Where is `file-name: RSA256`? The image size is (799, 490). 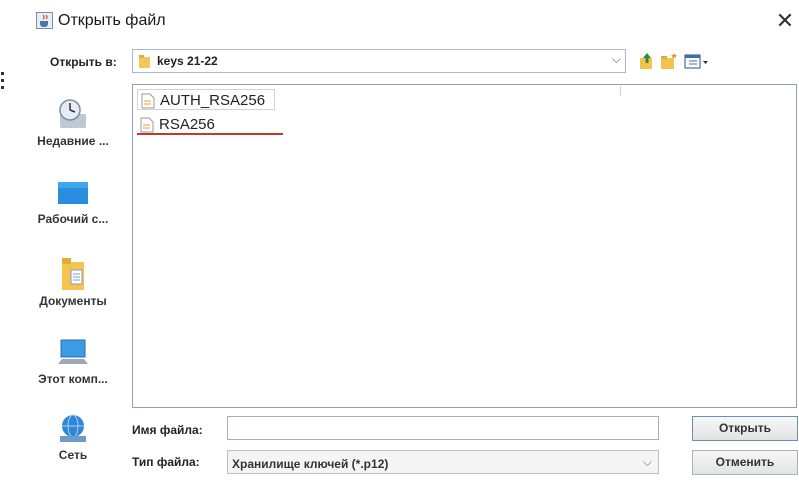
file-name: RSA256 is located at coordinates (187, 124).